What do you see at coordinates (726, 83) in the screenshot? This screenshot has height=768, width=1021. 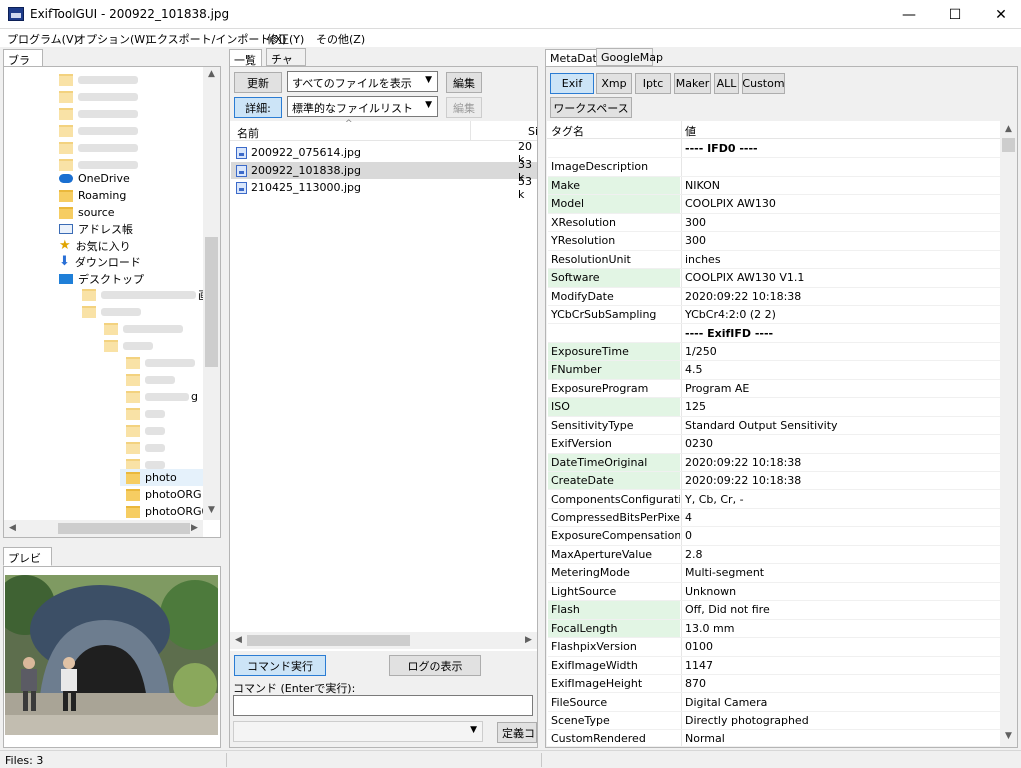 I see `all-button: ALL` at bounding box center [726, 83].